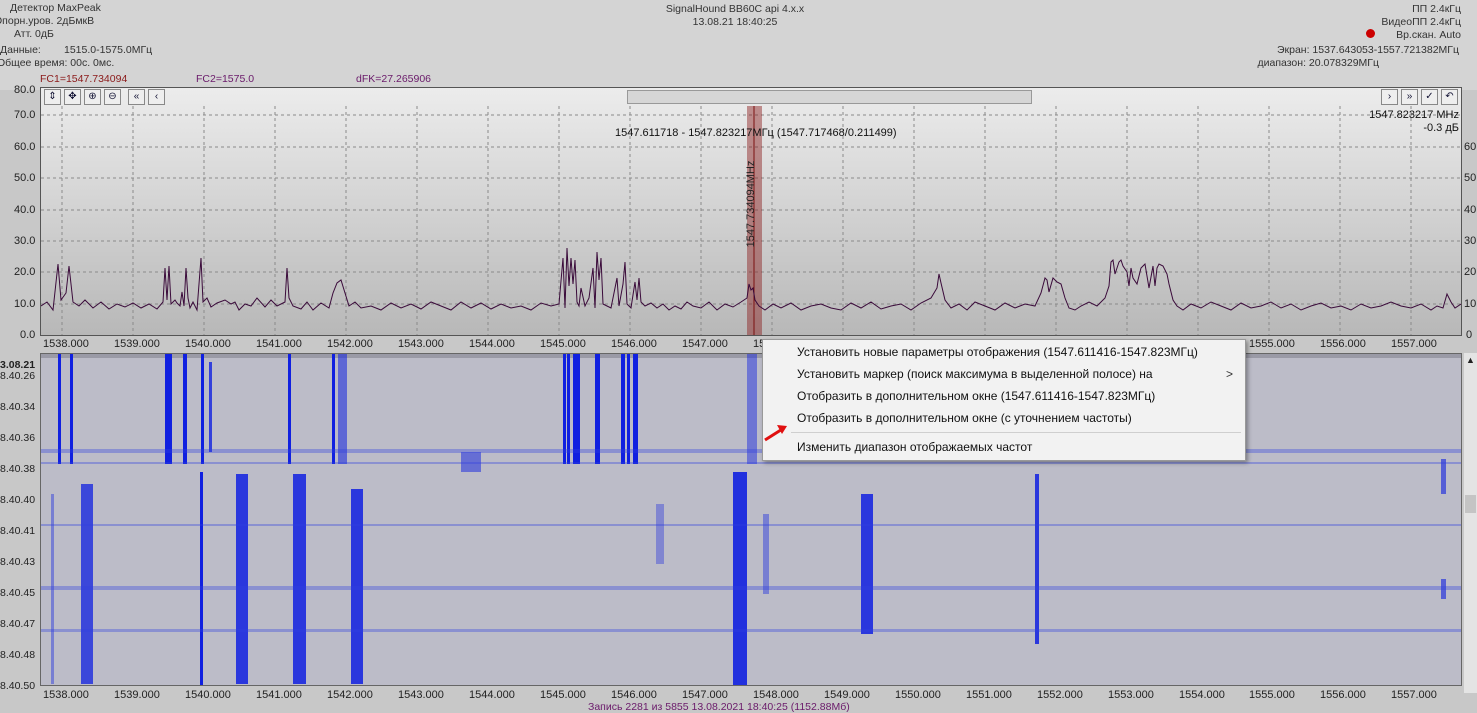  I want to click on y-label-20: 20.0, so click(25, 272).